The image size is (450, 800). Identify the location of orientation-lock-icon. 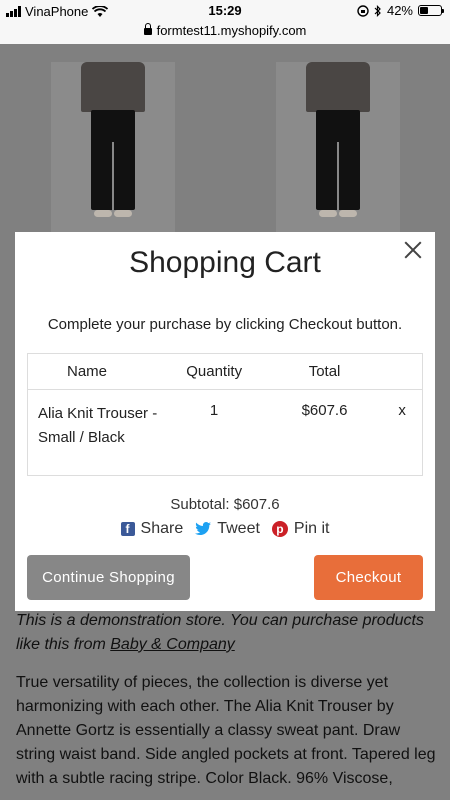
(363, 10).